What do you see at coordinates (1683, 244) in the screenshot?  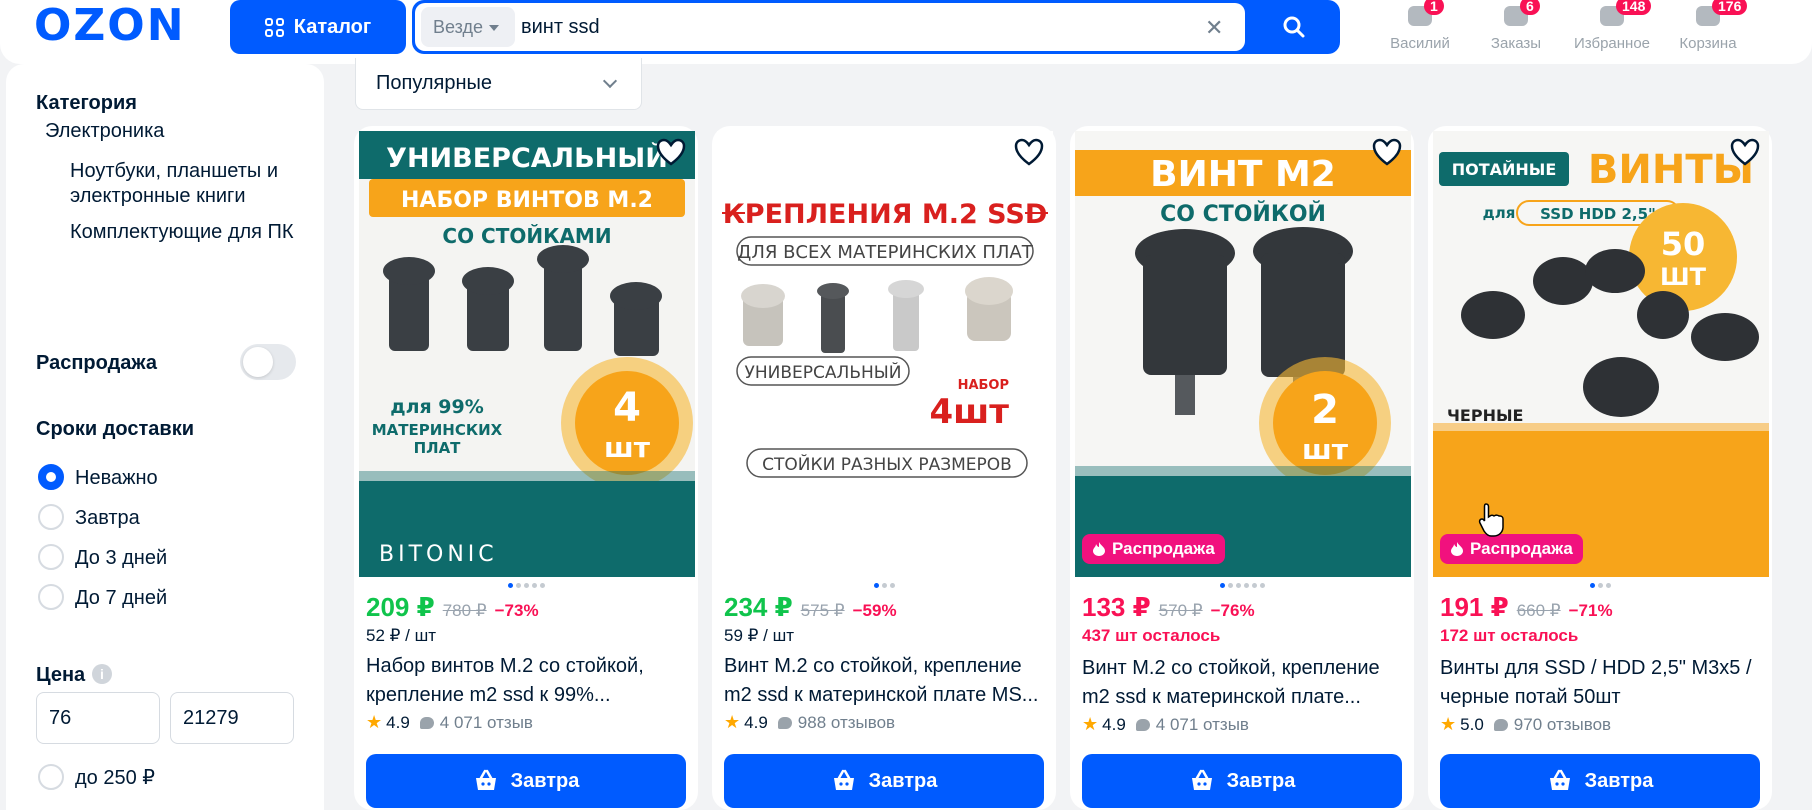 I see `image-text: 50` at bounding box center [1683, 244].